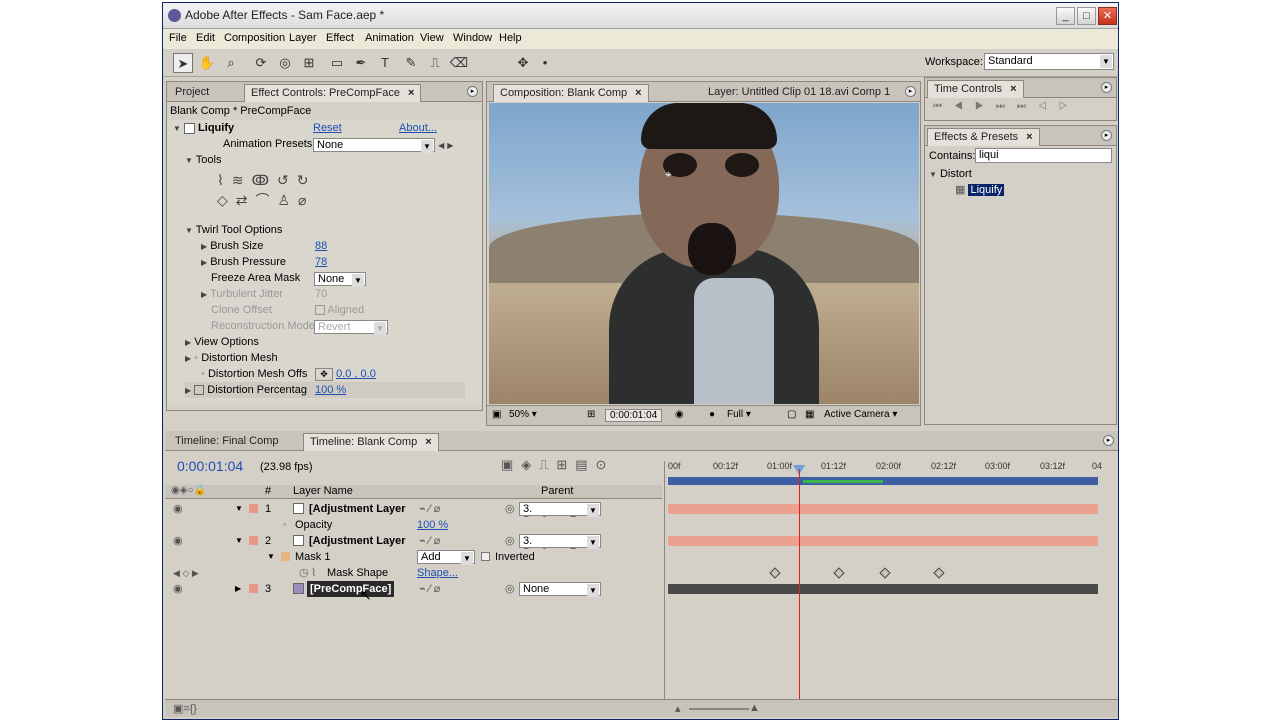  Describe the element at coordinates (560, 589) in the screenshot. I see `parent-select: None ▼` at that location.